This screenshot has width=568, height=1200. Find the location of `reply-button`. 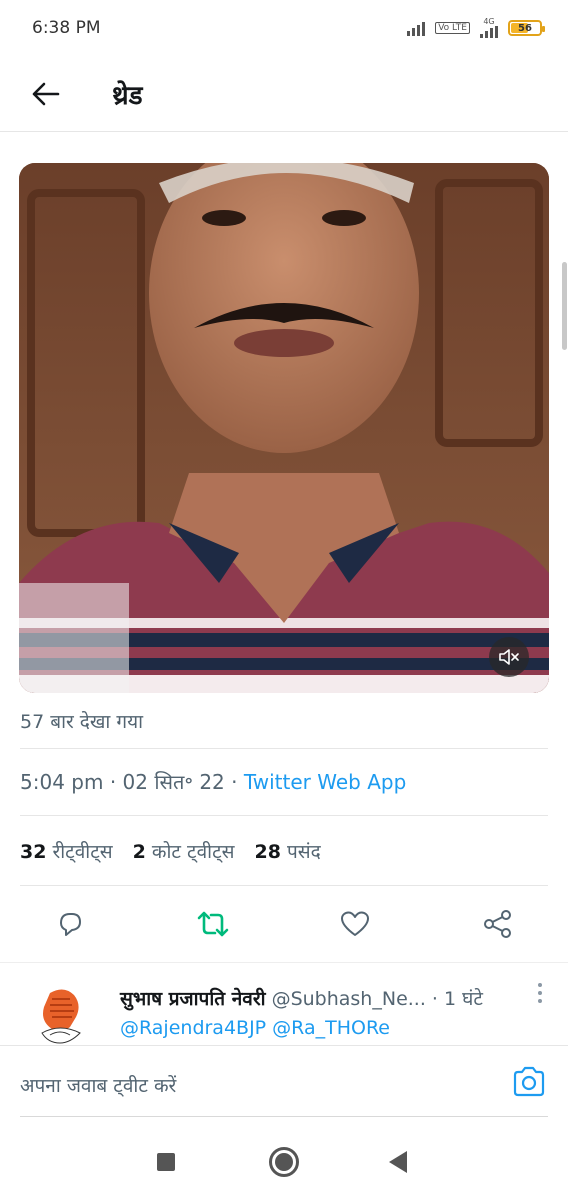

reply-button is located at coordinates (70, 924).